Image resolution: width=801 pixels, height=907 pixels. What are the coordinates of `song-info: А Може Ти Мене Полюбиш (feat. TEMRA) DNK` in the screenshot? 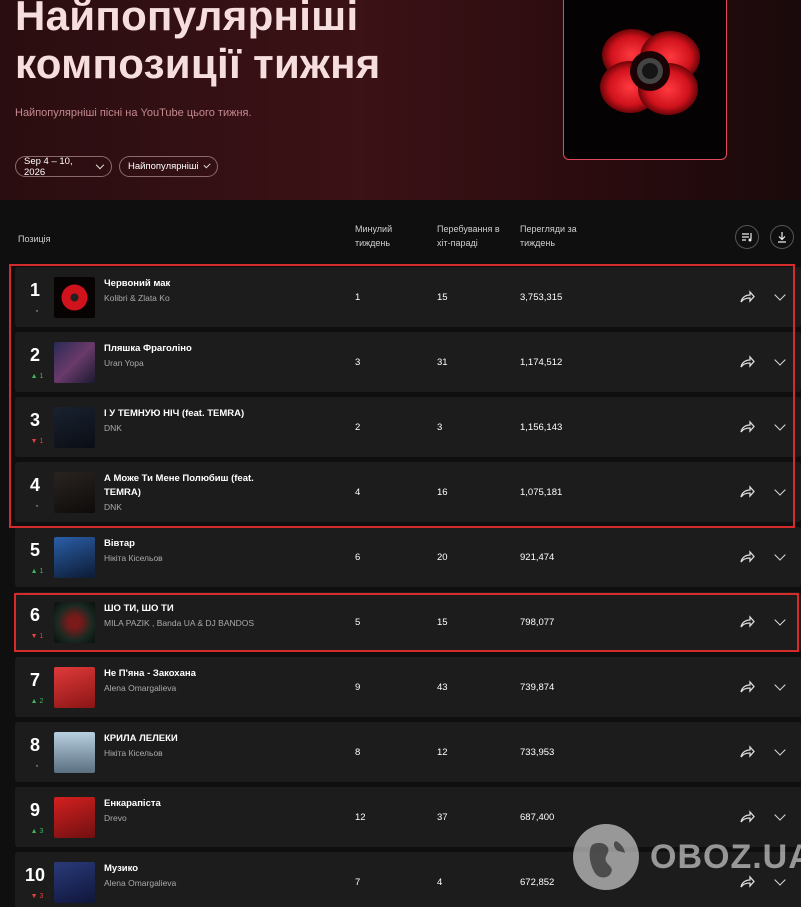 It's located at (199, 493).